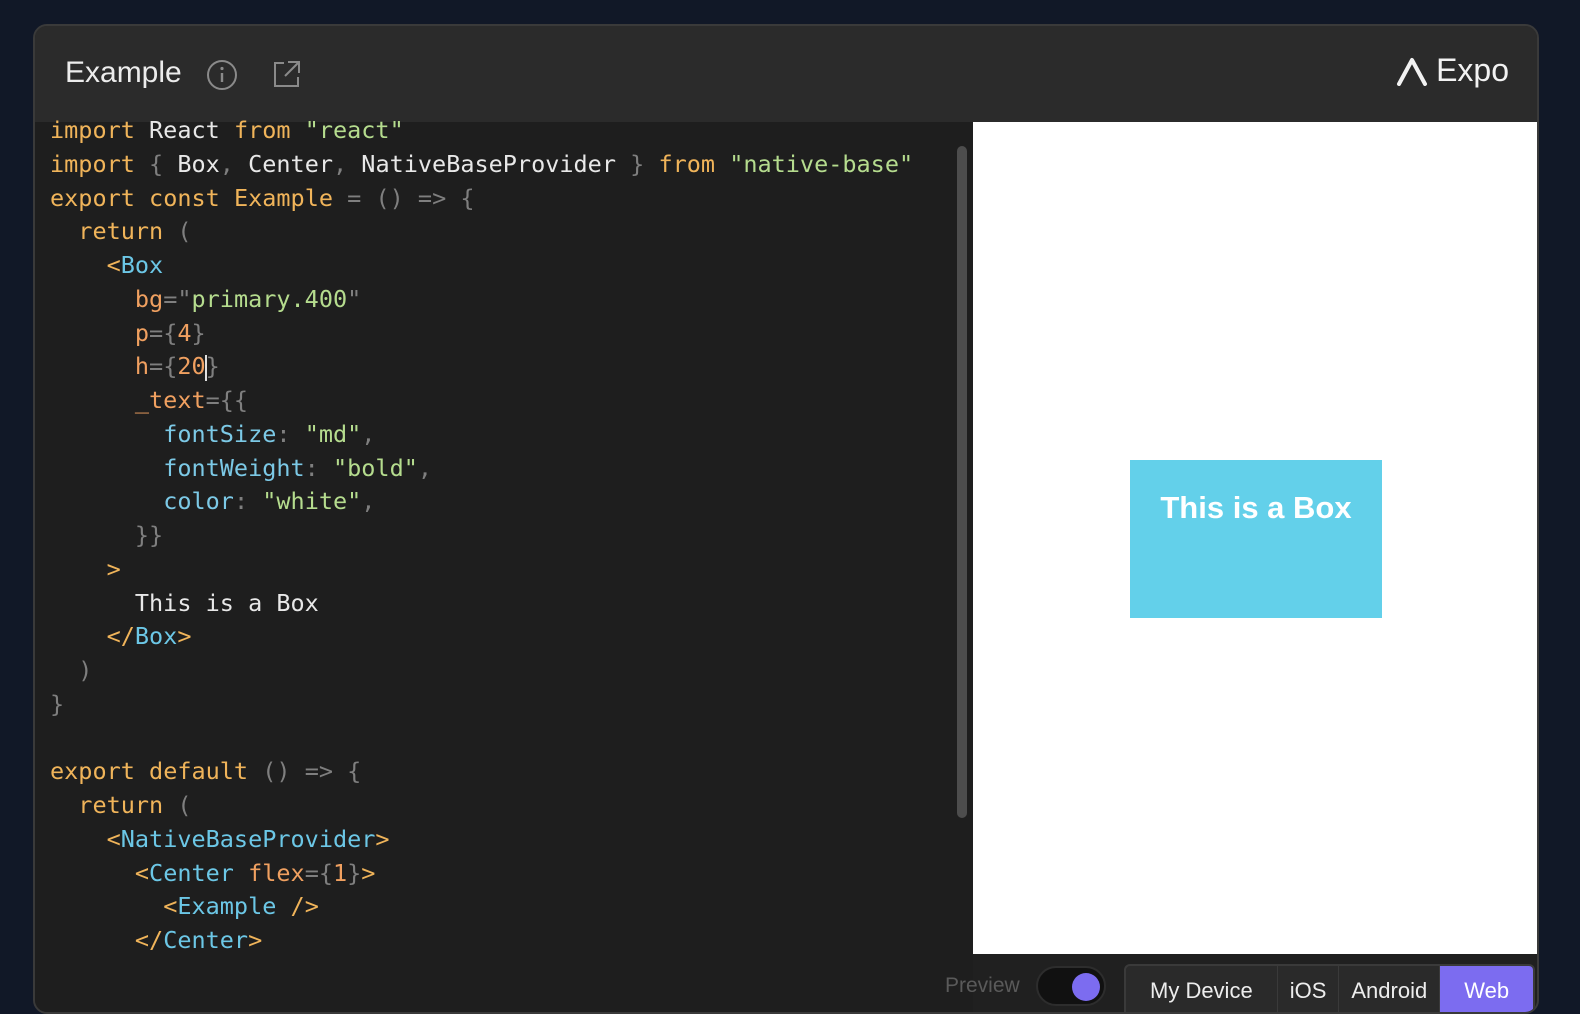 The image size is (1580, 1014). I want to click on code-token: ={{, so click(227, 400).